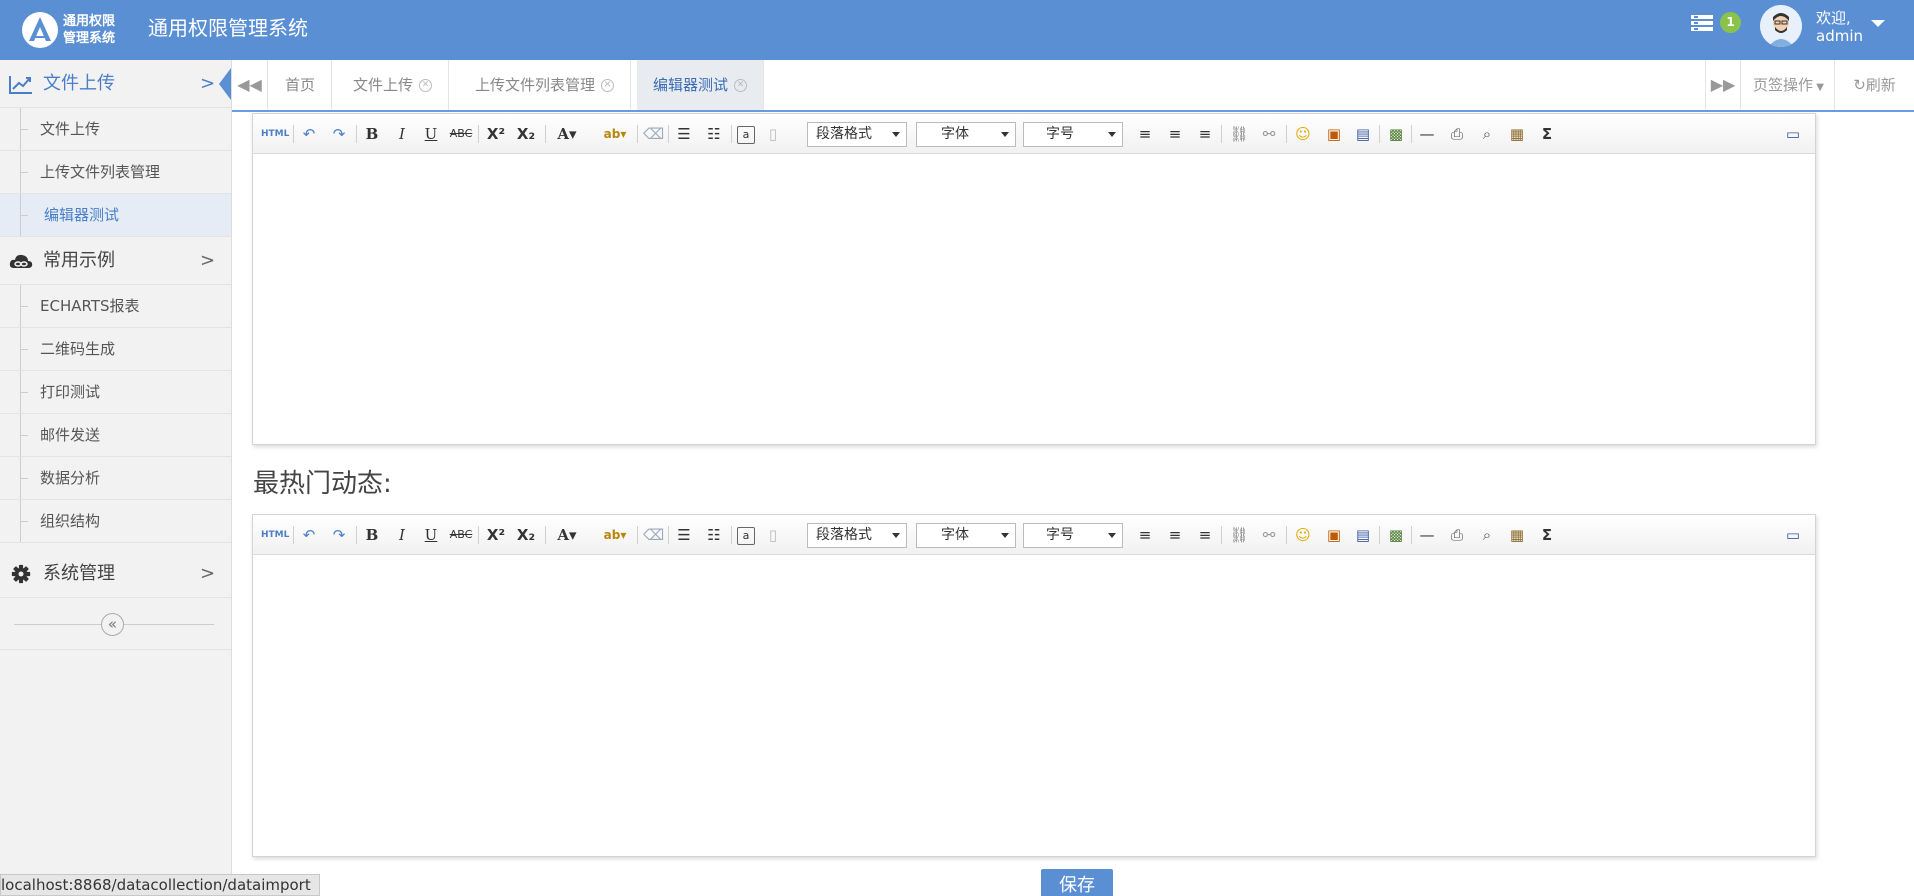 The width and height of the screenshot is (1914, 896). I want to click on tab-home: 首页, so click(301, 85).